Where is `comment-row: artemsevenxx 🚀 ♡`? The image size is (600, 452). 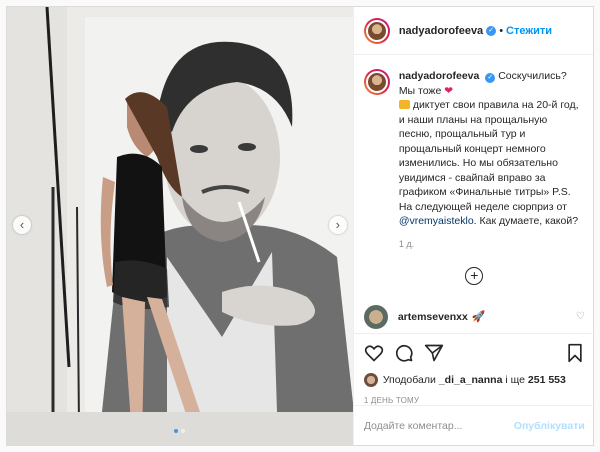
comment-row: artemsevenxx 🚀 ♡ is located at coordinates (474, 316).